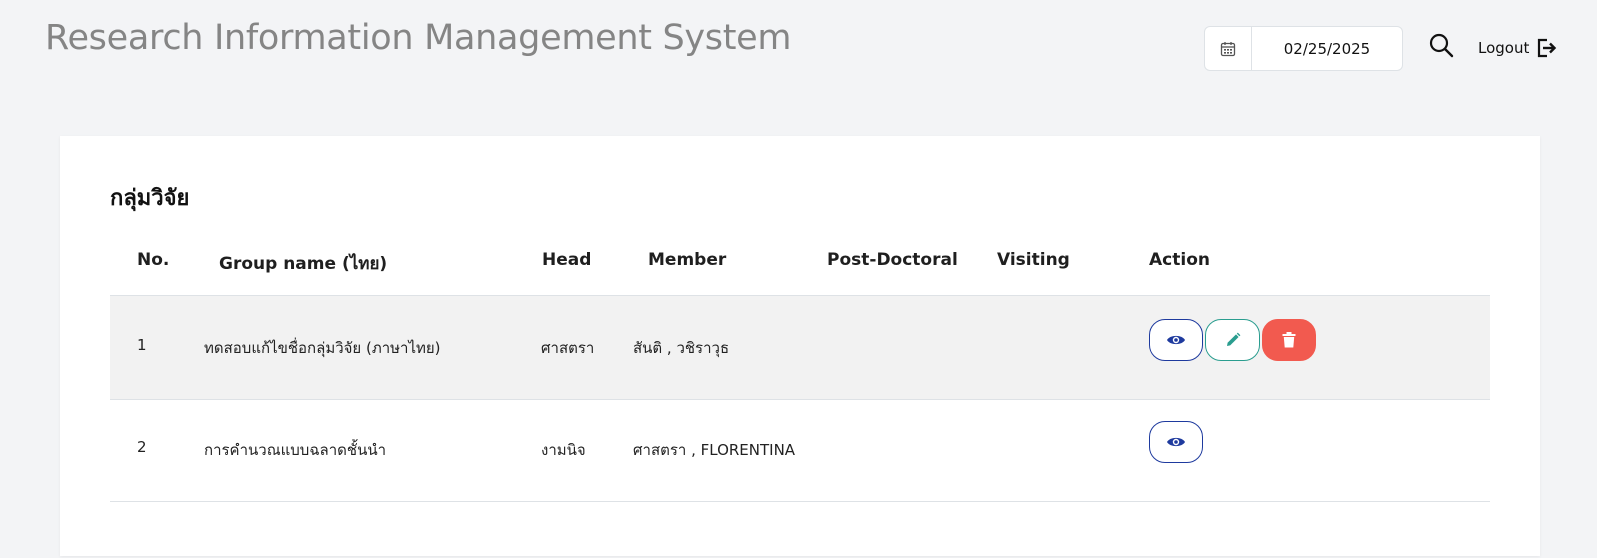 The width and height of the screenshot is (1597, 558). Describe the element at coordinates (1547, 48) in the screenshot. I see `logout-icon` at that location.